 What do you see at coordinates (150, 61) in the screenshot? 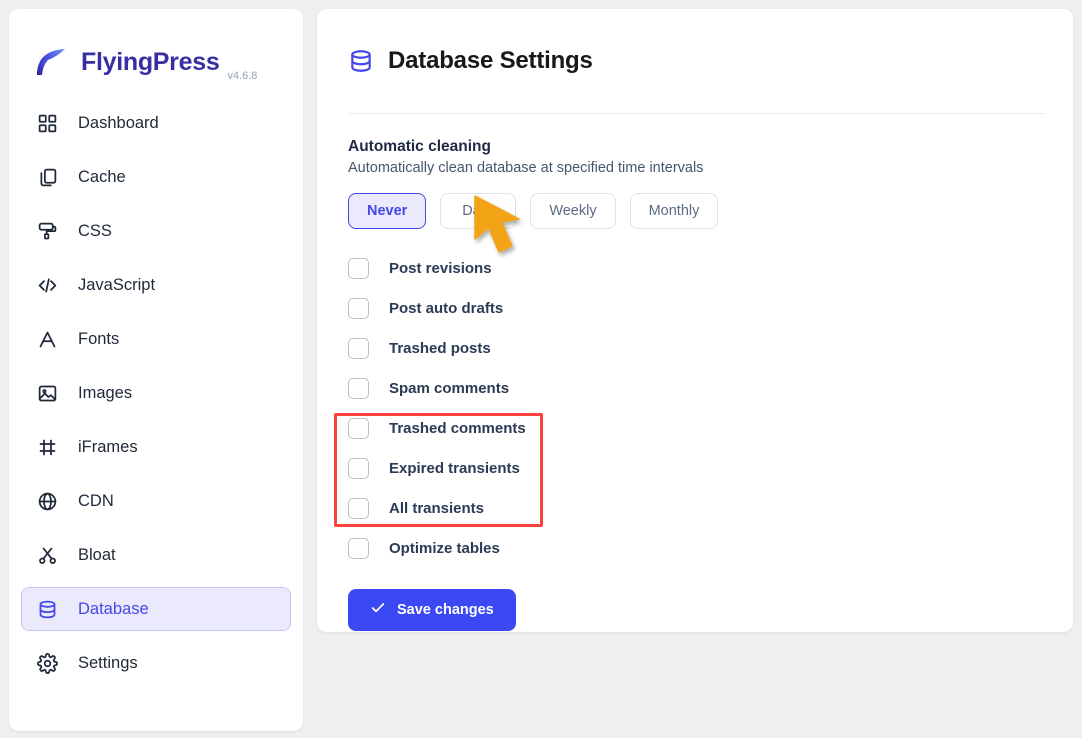
I see `brand-name: FlyingPress` at bounding box center [150, 61].